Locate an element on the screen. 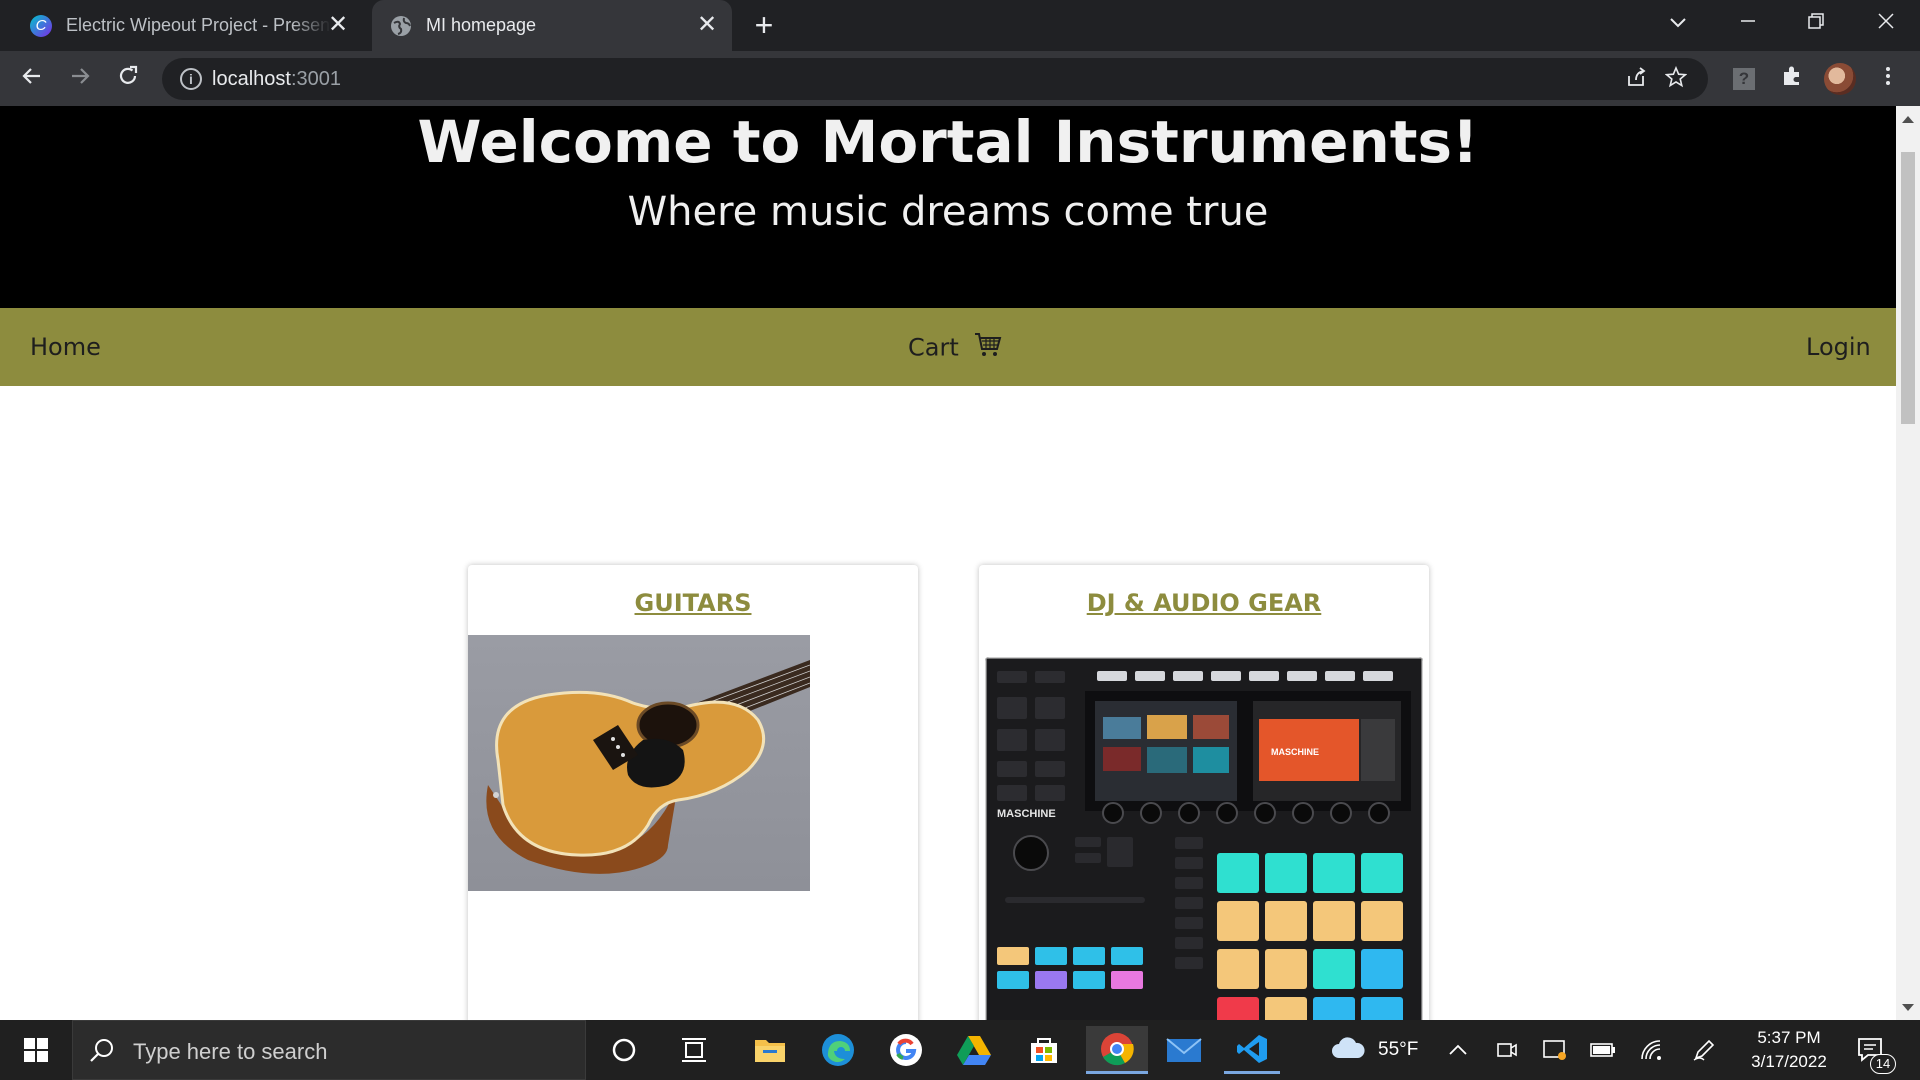 This screenshot has height=1080, width=1920. pen-icon is located at coordinates (1704, 1050).